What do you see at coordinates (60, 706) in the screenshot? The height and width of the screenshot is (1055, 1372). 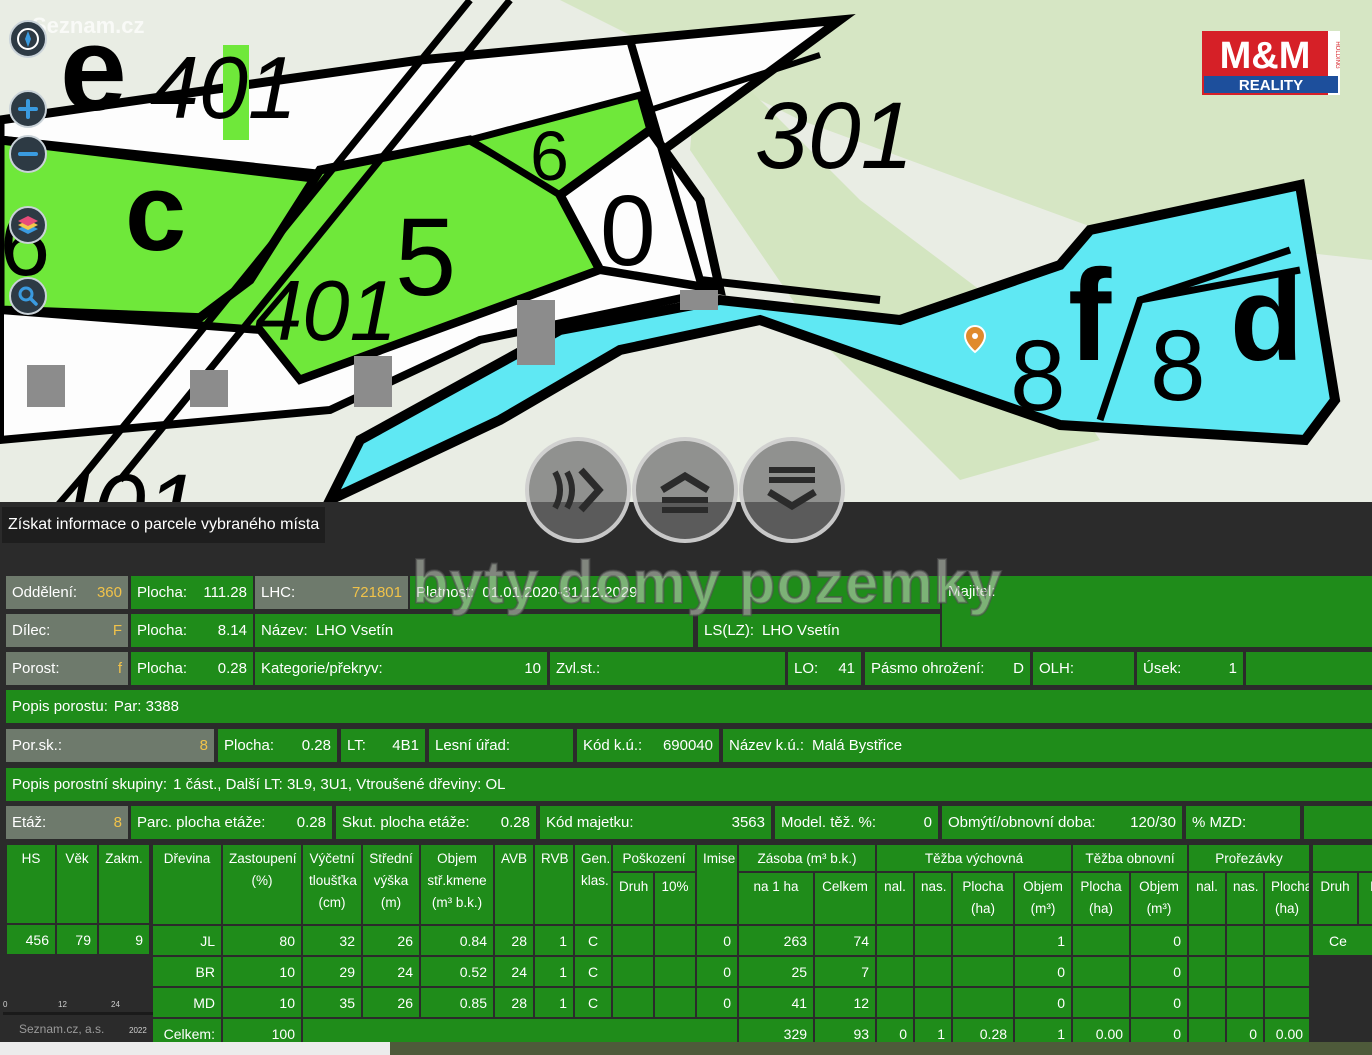 I see `popis-porostu-label: Popis porostu:` at bounding box center [60, 706].